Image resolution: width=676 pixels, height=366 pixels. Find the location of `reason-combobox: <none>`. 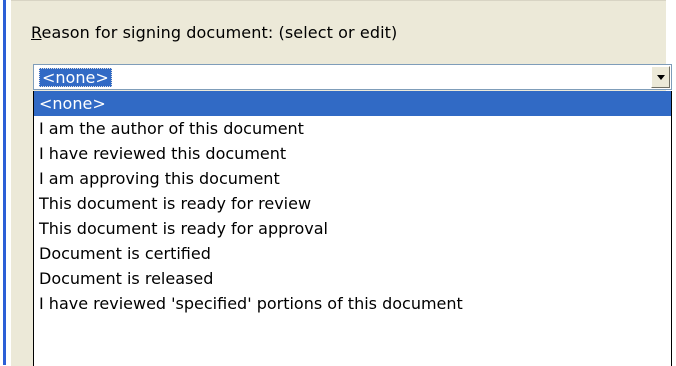

reason-combobox: <none> is located at coordinates (352, 77).